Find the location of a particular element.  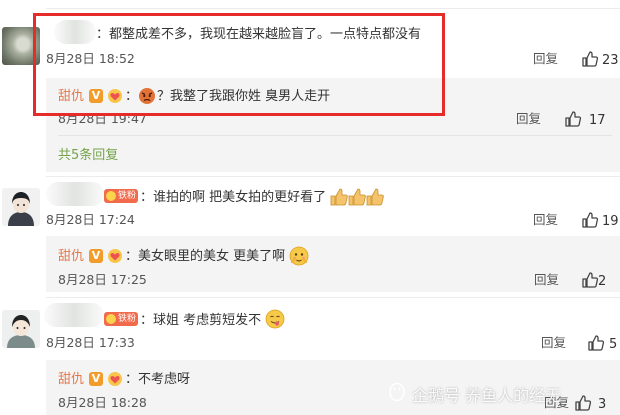

like-count: 19 is located at coordinates (610, 221).